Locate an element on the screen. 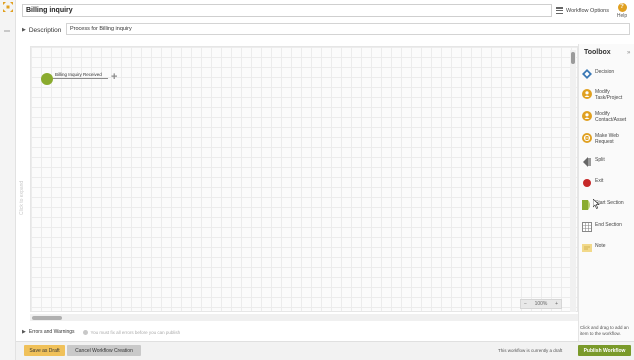  rail-divider is located at coordinates (7, 31).